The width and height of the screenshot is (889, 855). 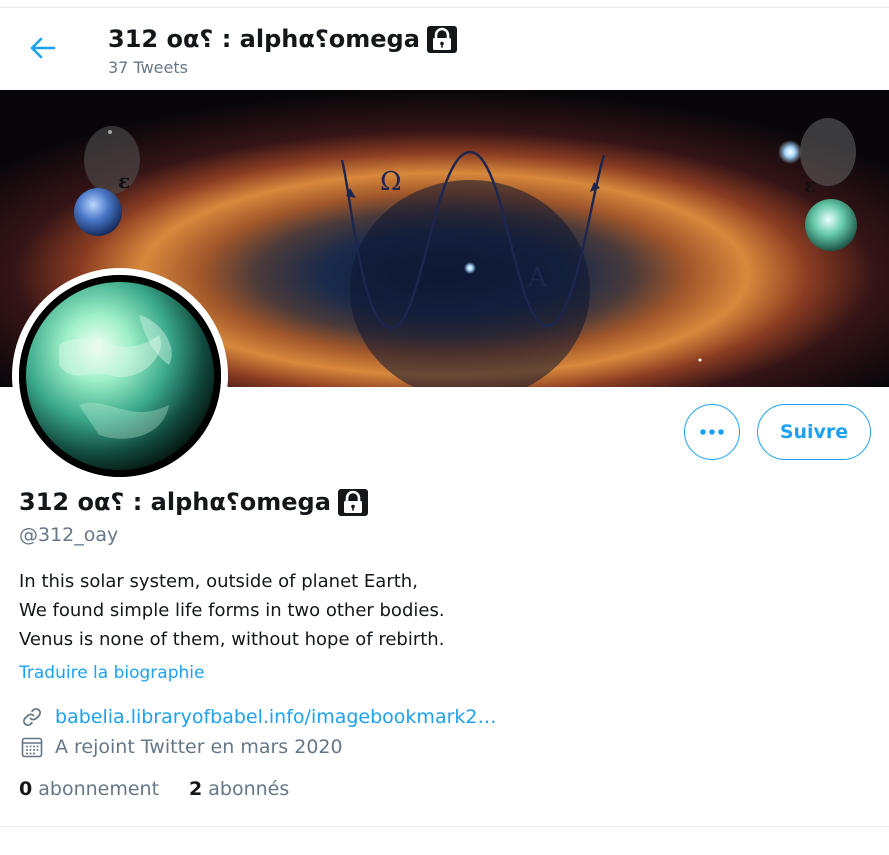 I want to click on header-title: 312 οα⸮ : alphα⸮οmega, so click(x=283, y=39).